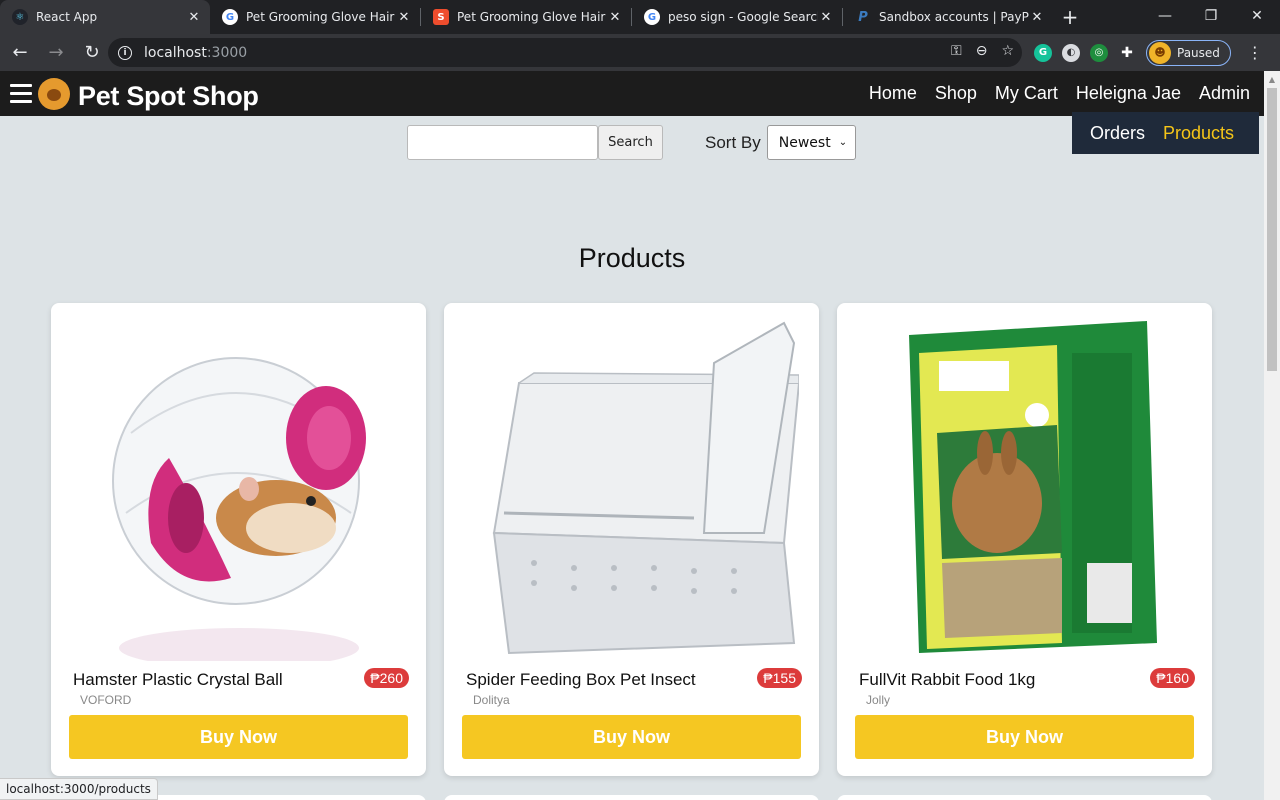 The height and width of the screenshot is (800, 1280). I want to click on browser-tab-grooming-shopee: S Pet Grooming Glove Hair Re ✕, so click(526, 17).